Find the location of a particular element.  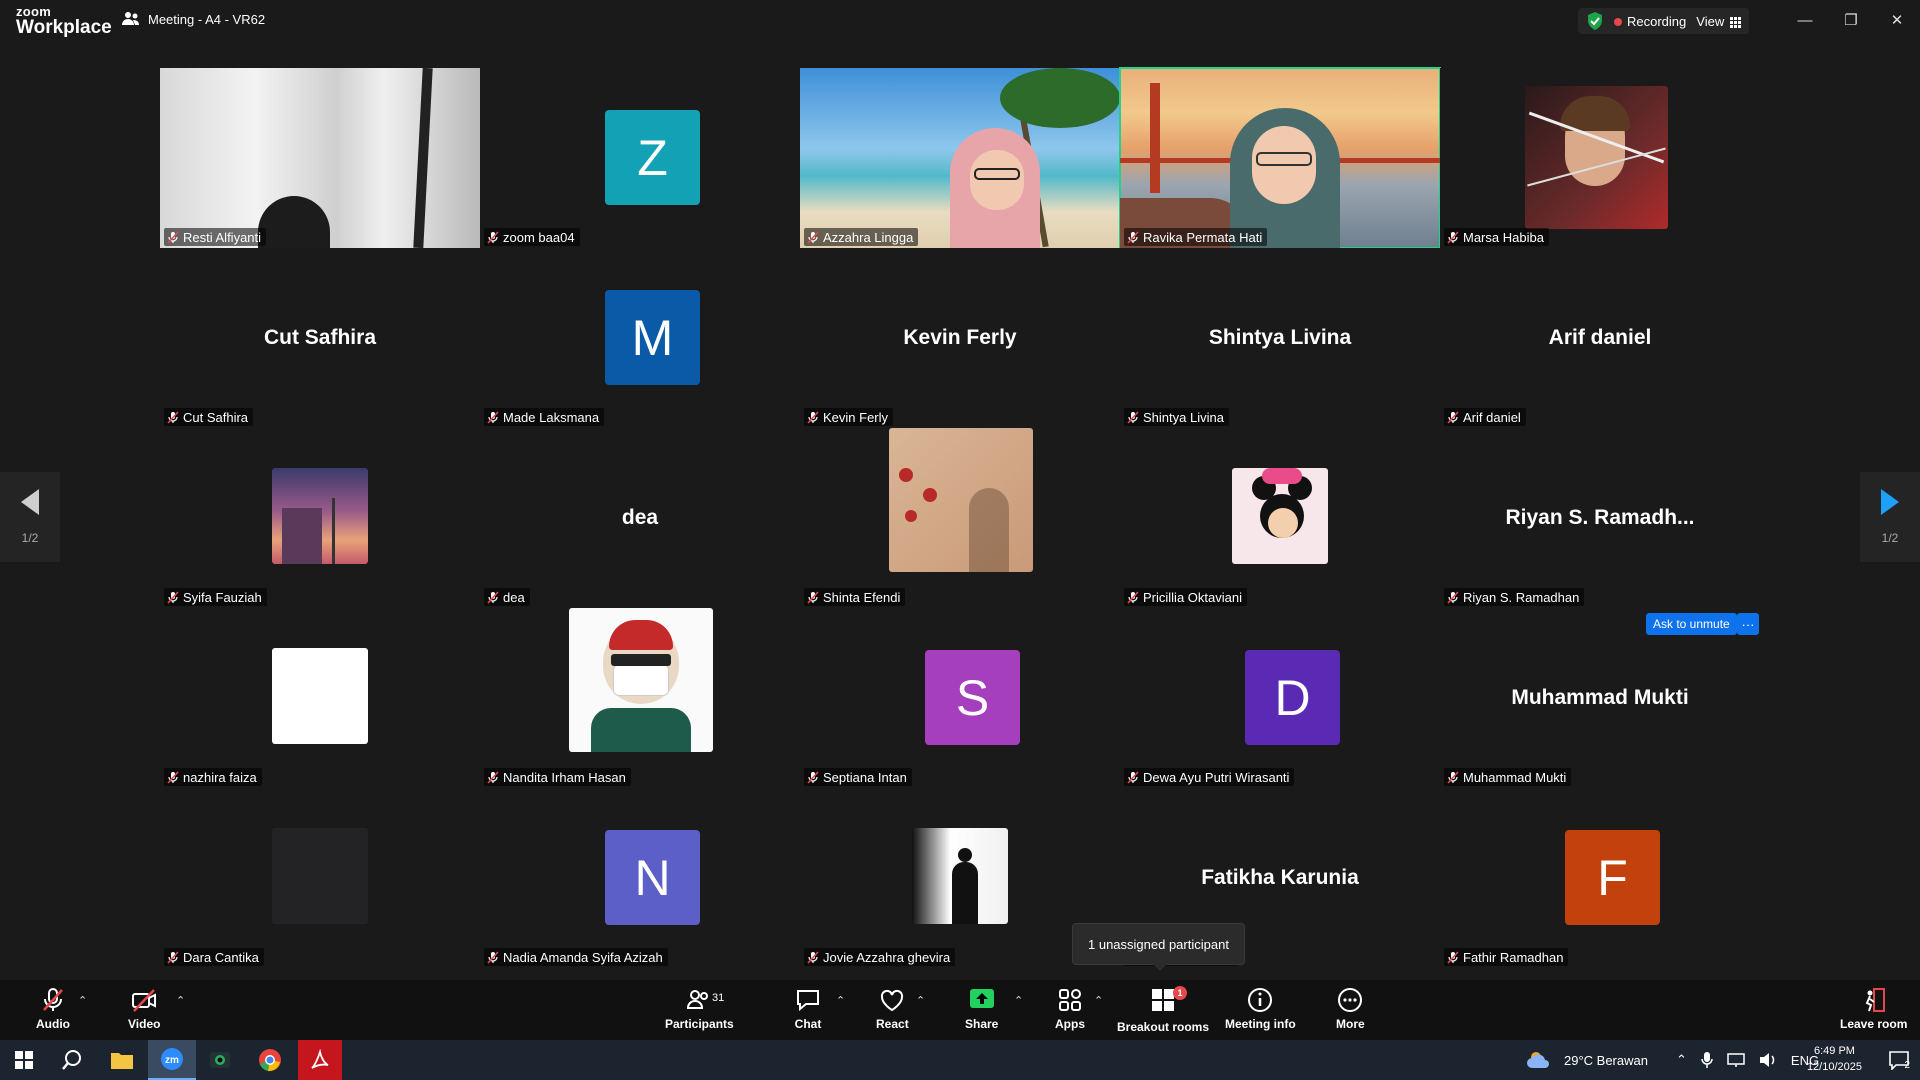

participant-tile: Zzoom baa04 is located at coordinates (640, 158).